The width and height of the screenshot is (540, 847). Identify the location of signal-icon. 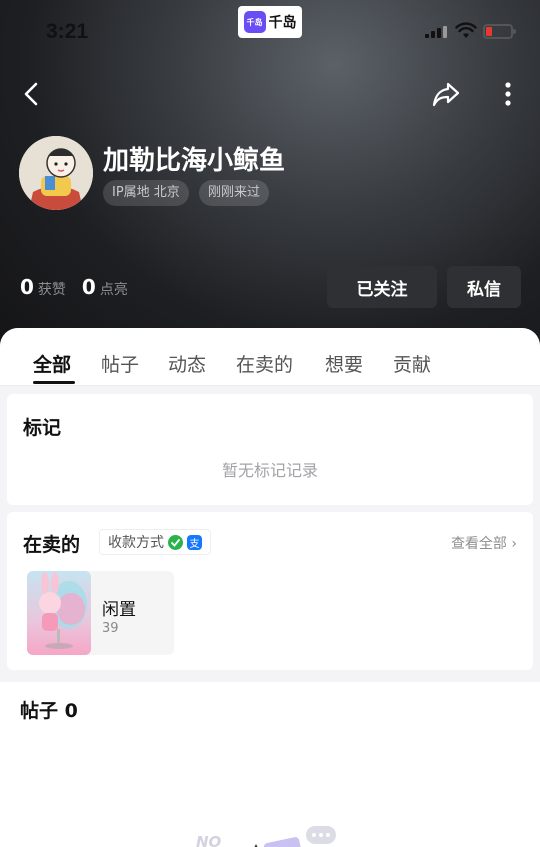
(436, 32).